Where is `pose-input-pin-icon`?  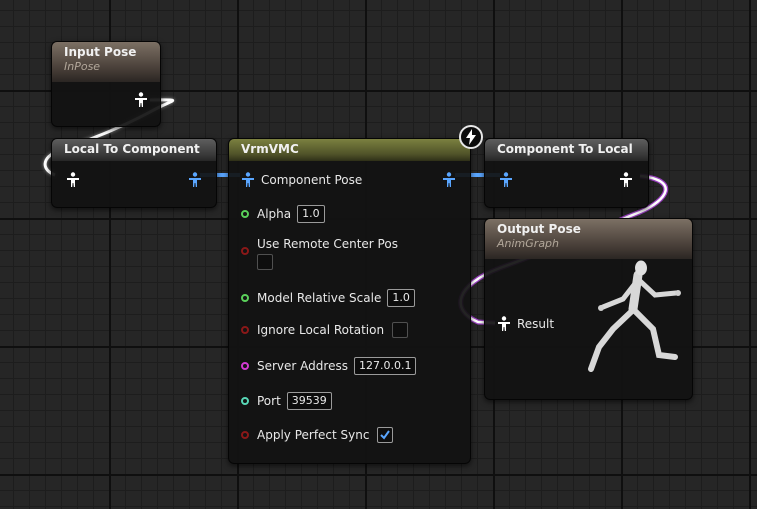 pose-input-pin-icon is located at coordinates (73, 180).